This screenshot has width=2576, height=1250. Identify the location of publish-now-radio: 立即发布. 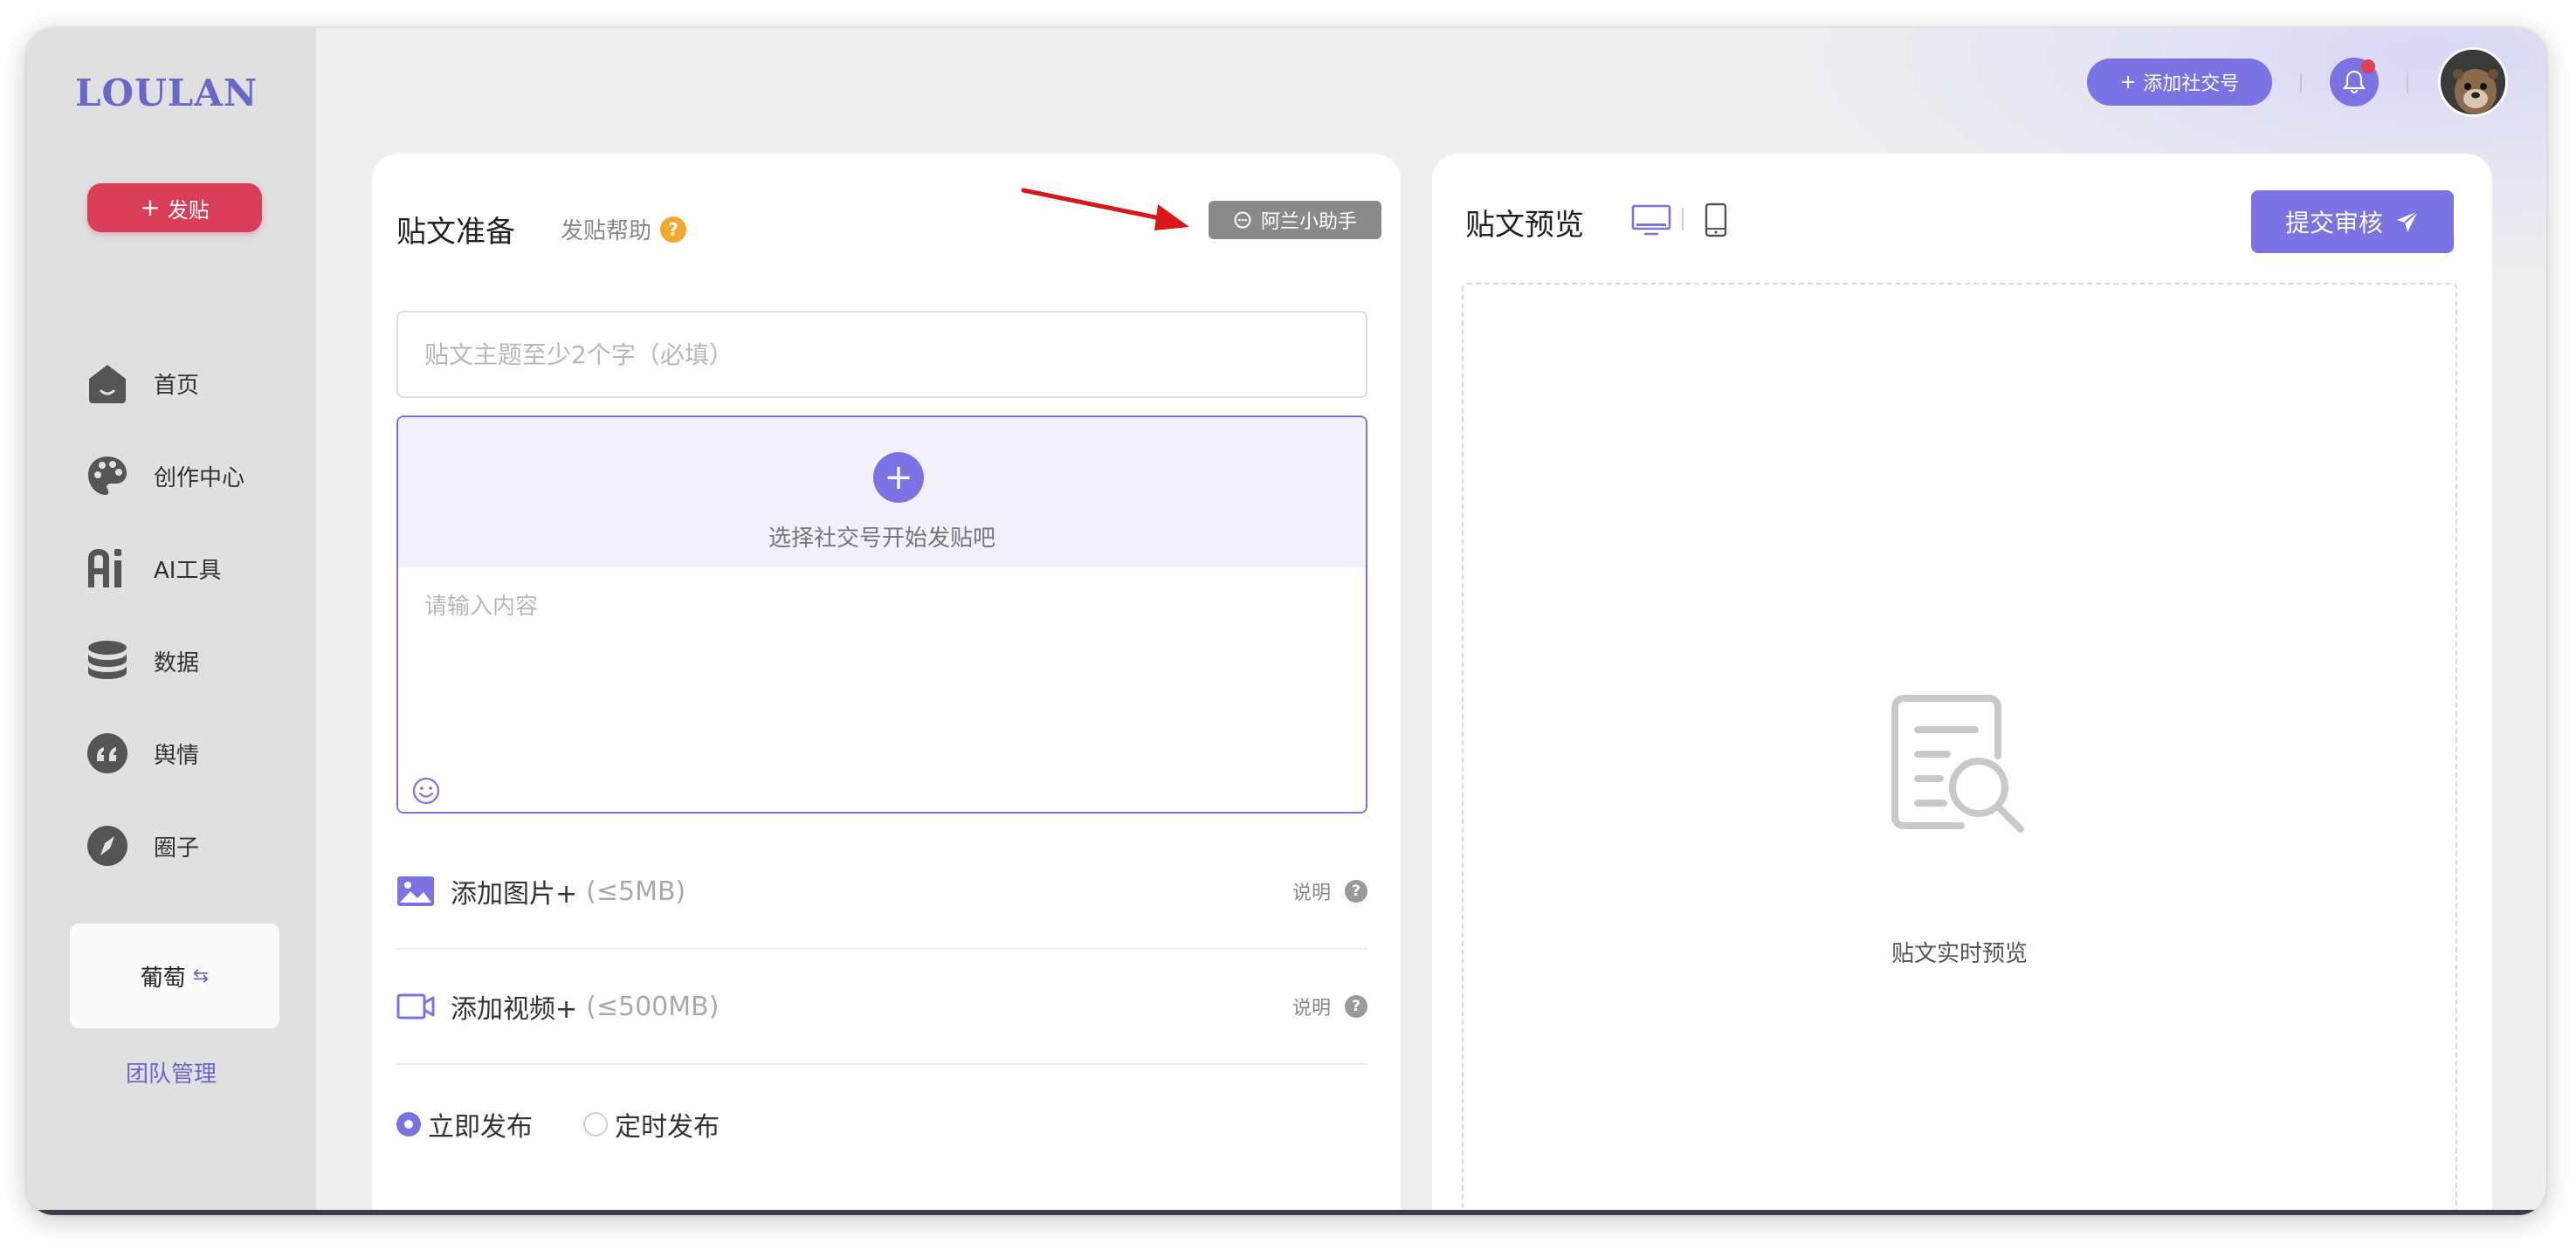
(464, 1124).